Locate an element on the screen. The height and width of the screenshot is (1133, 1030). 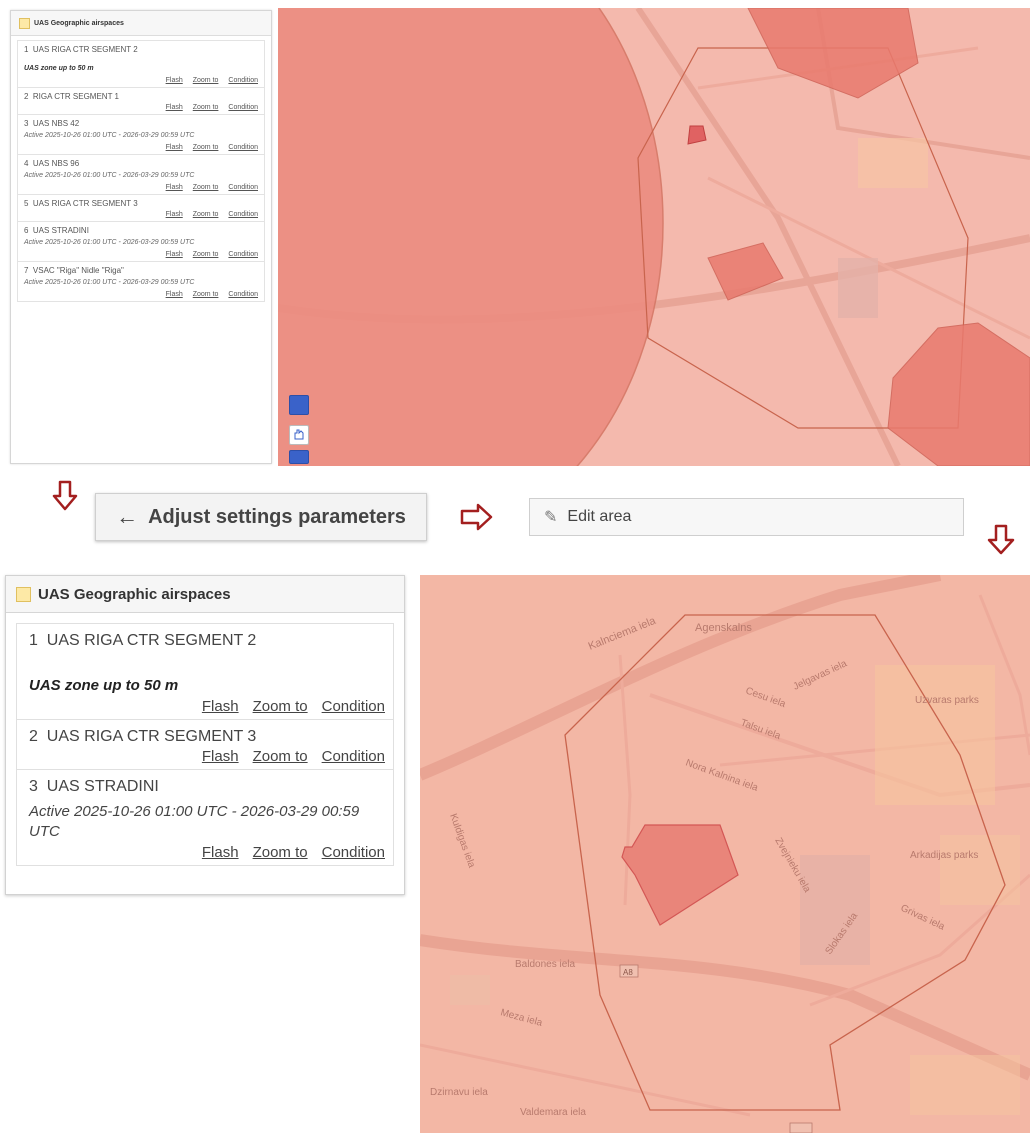
item-name: VSAC "Riga" Nidle "Riga" is located at coordinates (78, 270).